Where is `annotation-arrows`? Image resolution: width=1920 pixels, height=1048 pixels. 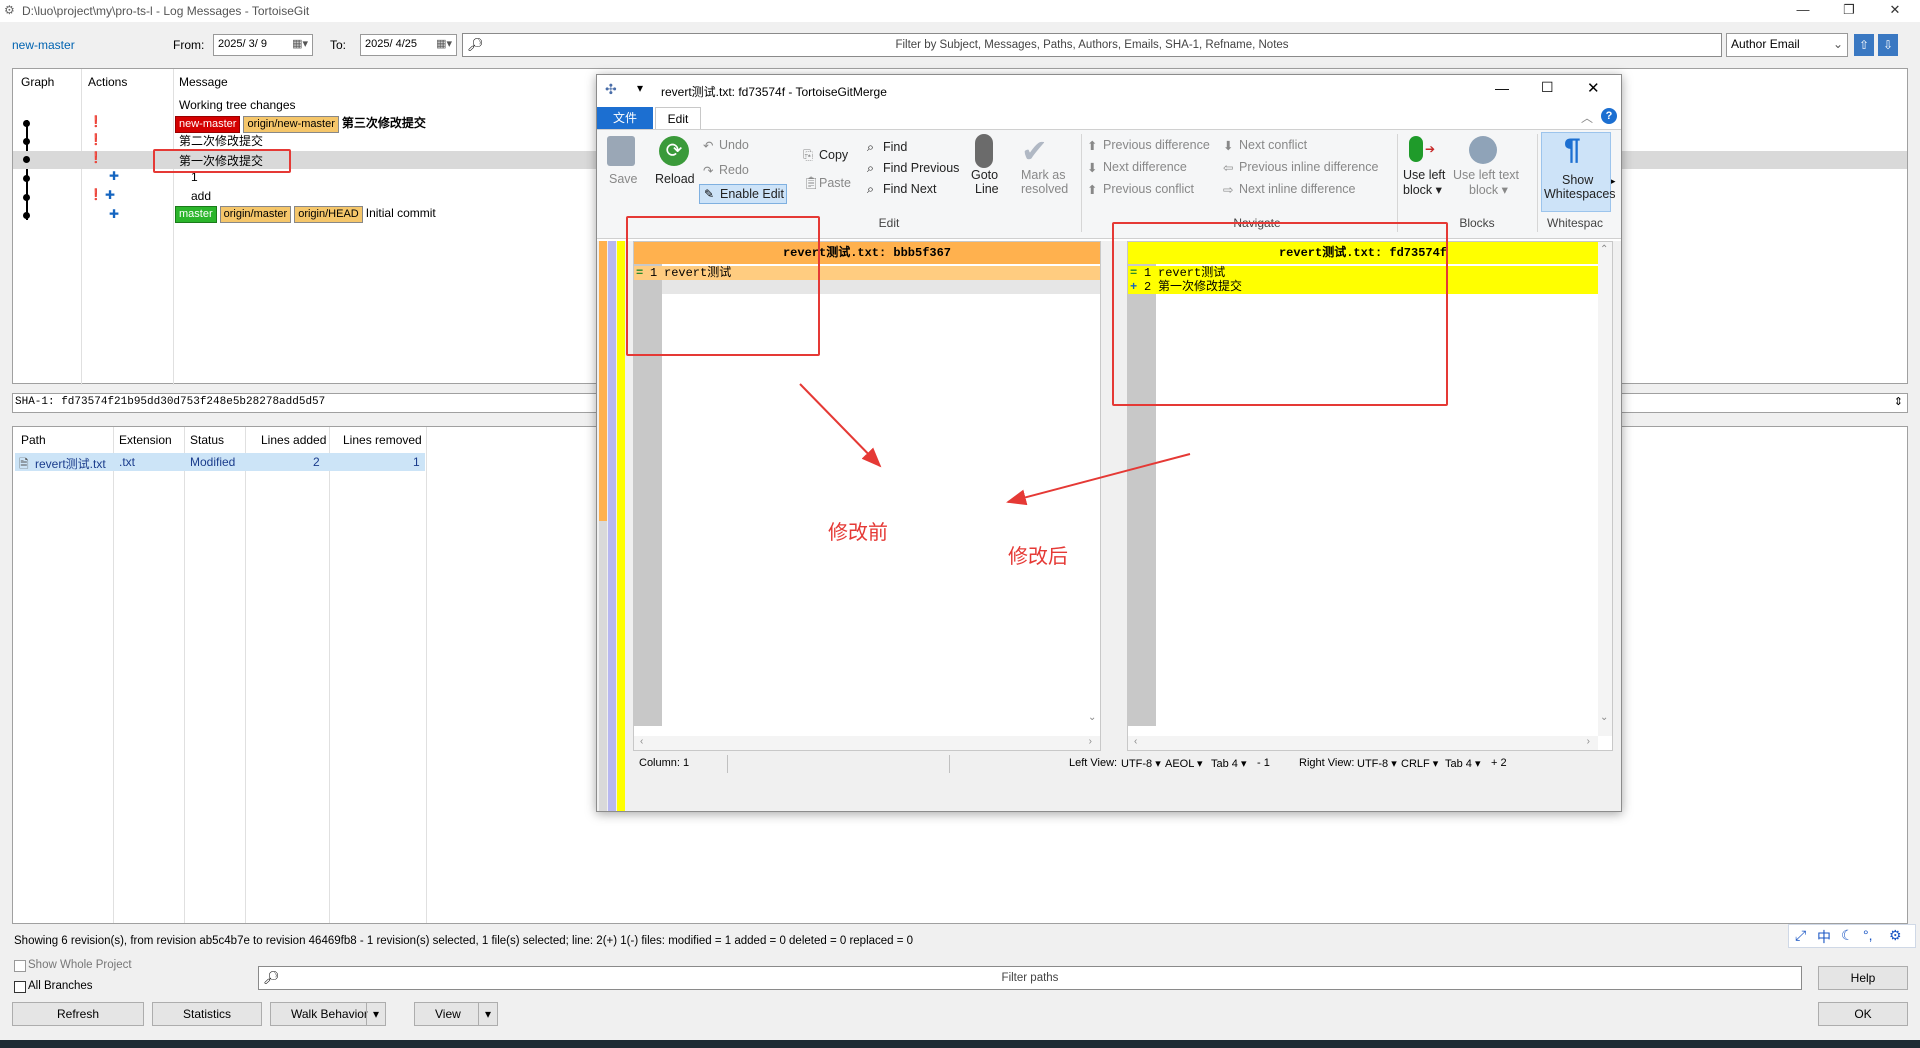
annotation-arrows is located at coordinates (995, 444).